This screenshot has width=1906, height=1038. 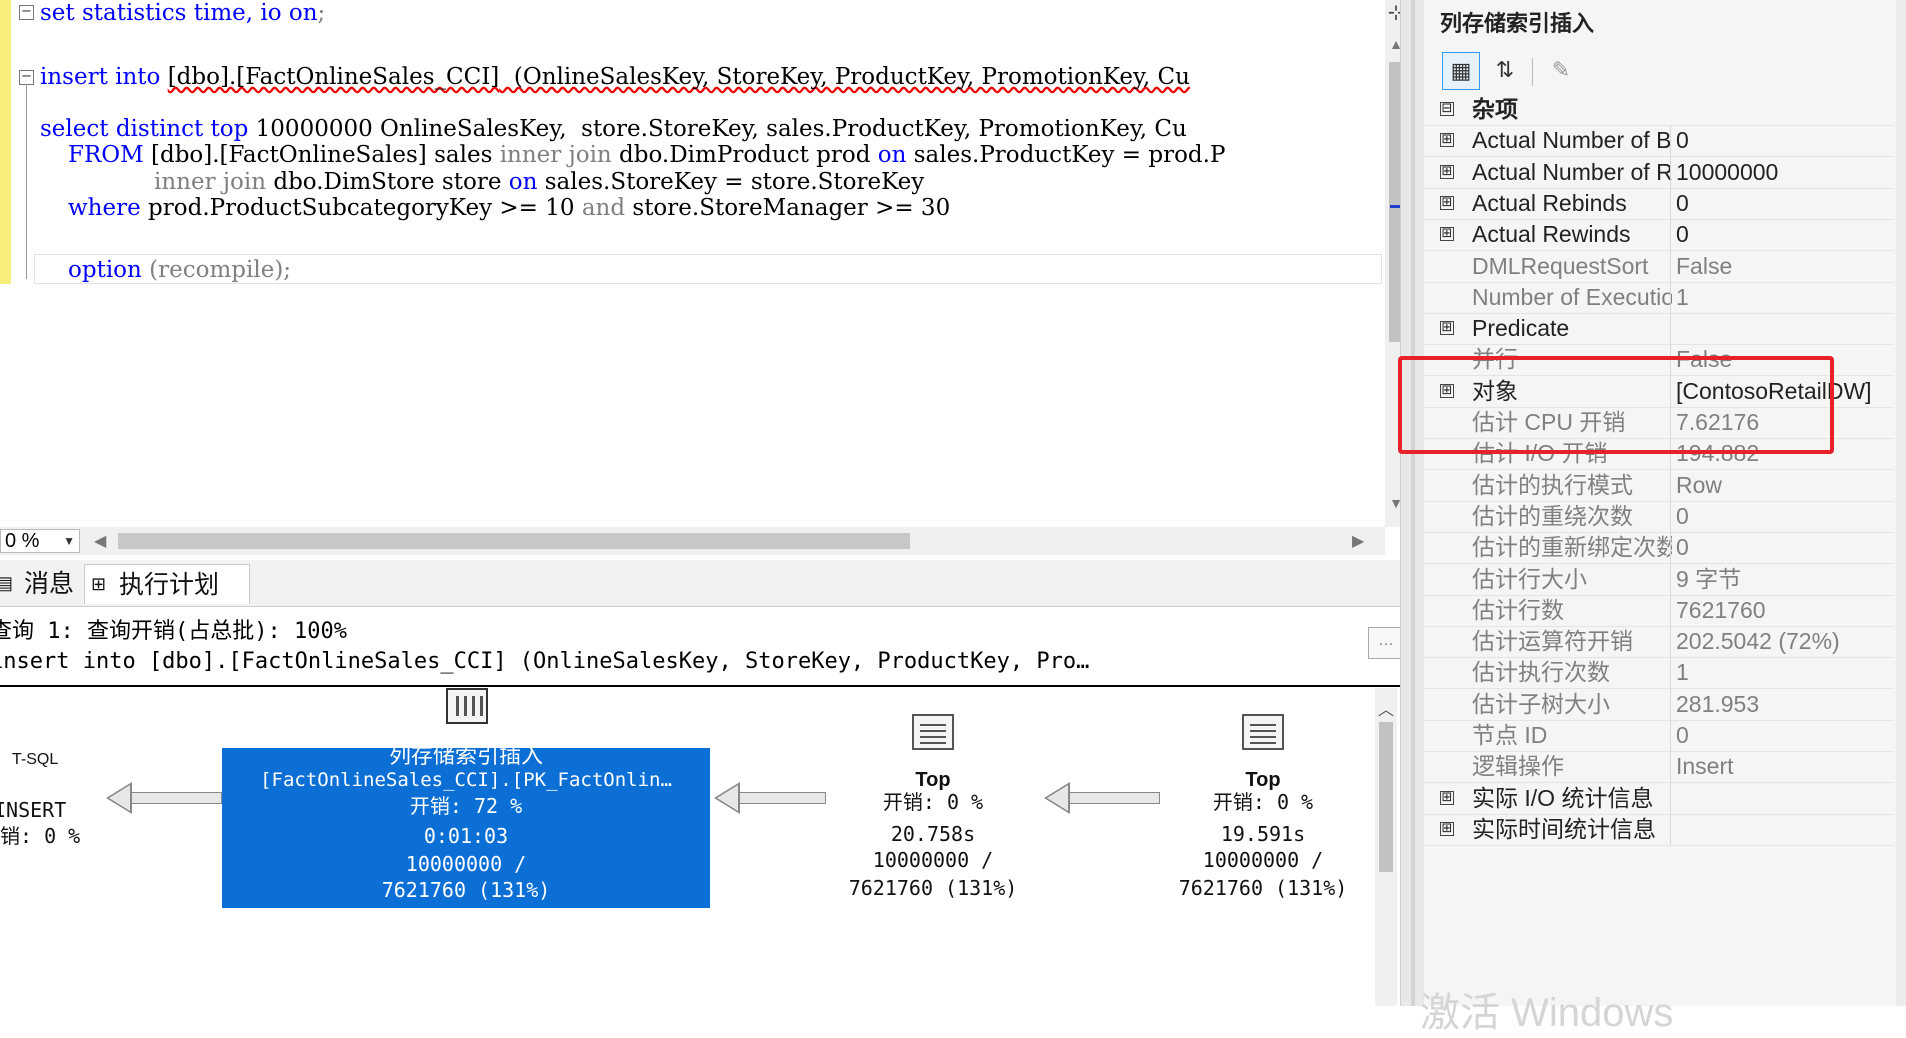 What do you see at coordinates (1659, 235) in the screenshot?
I see `property-row: ⊞ Actual Rewinds 0` at bounding box center [1659, 235].